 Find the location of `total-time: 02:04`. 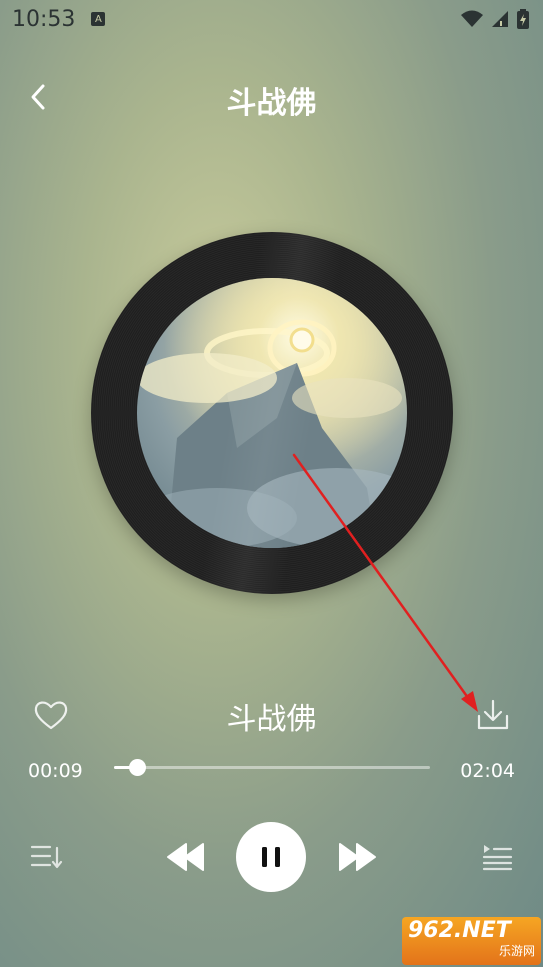

total-time: 02:04 is located at coordinates (487, 771).